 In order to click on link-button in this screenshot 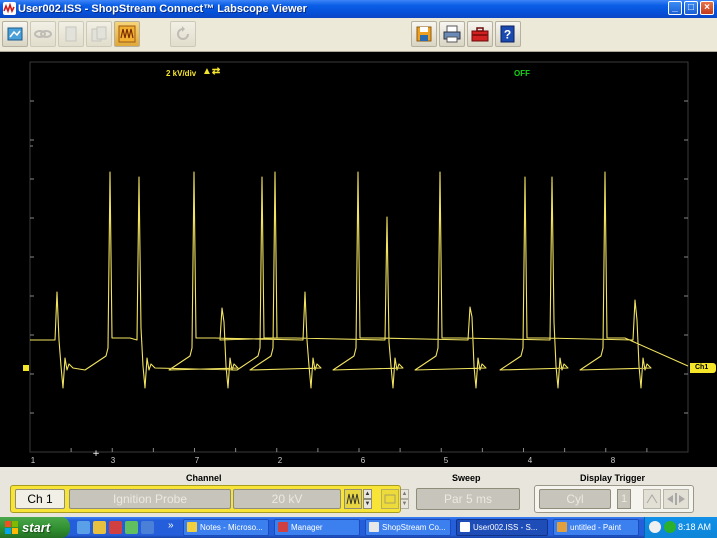, I will do `click(43, 34)`.